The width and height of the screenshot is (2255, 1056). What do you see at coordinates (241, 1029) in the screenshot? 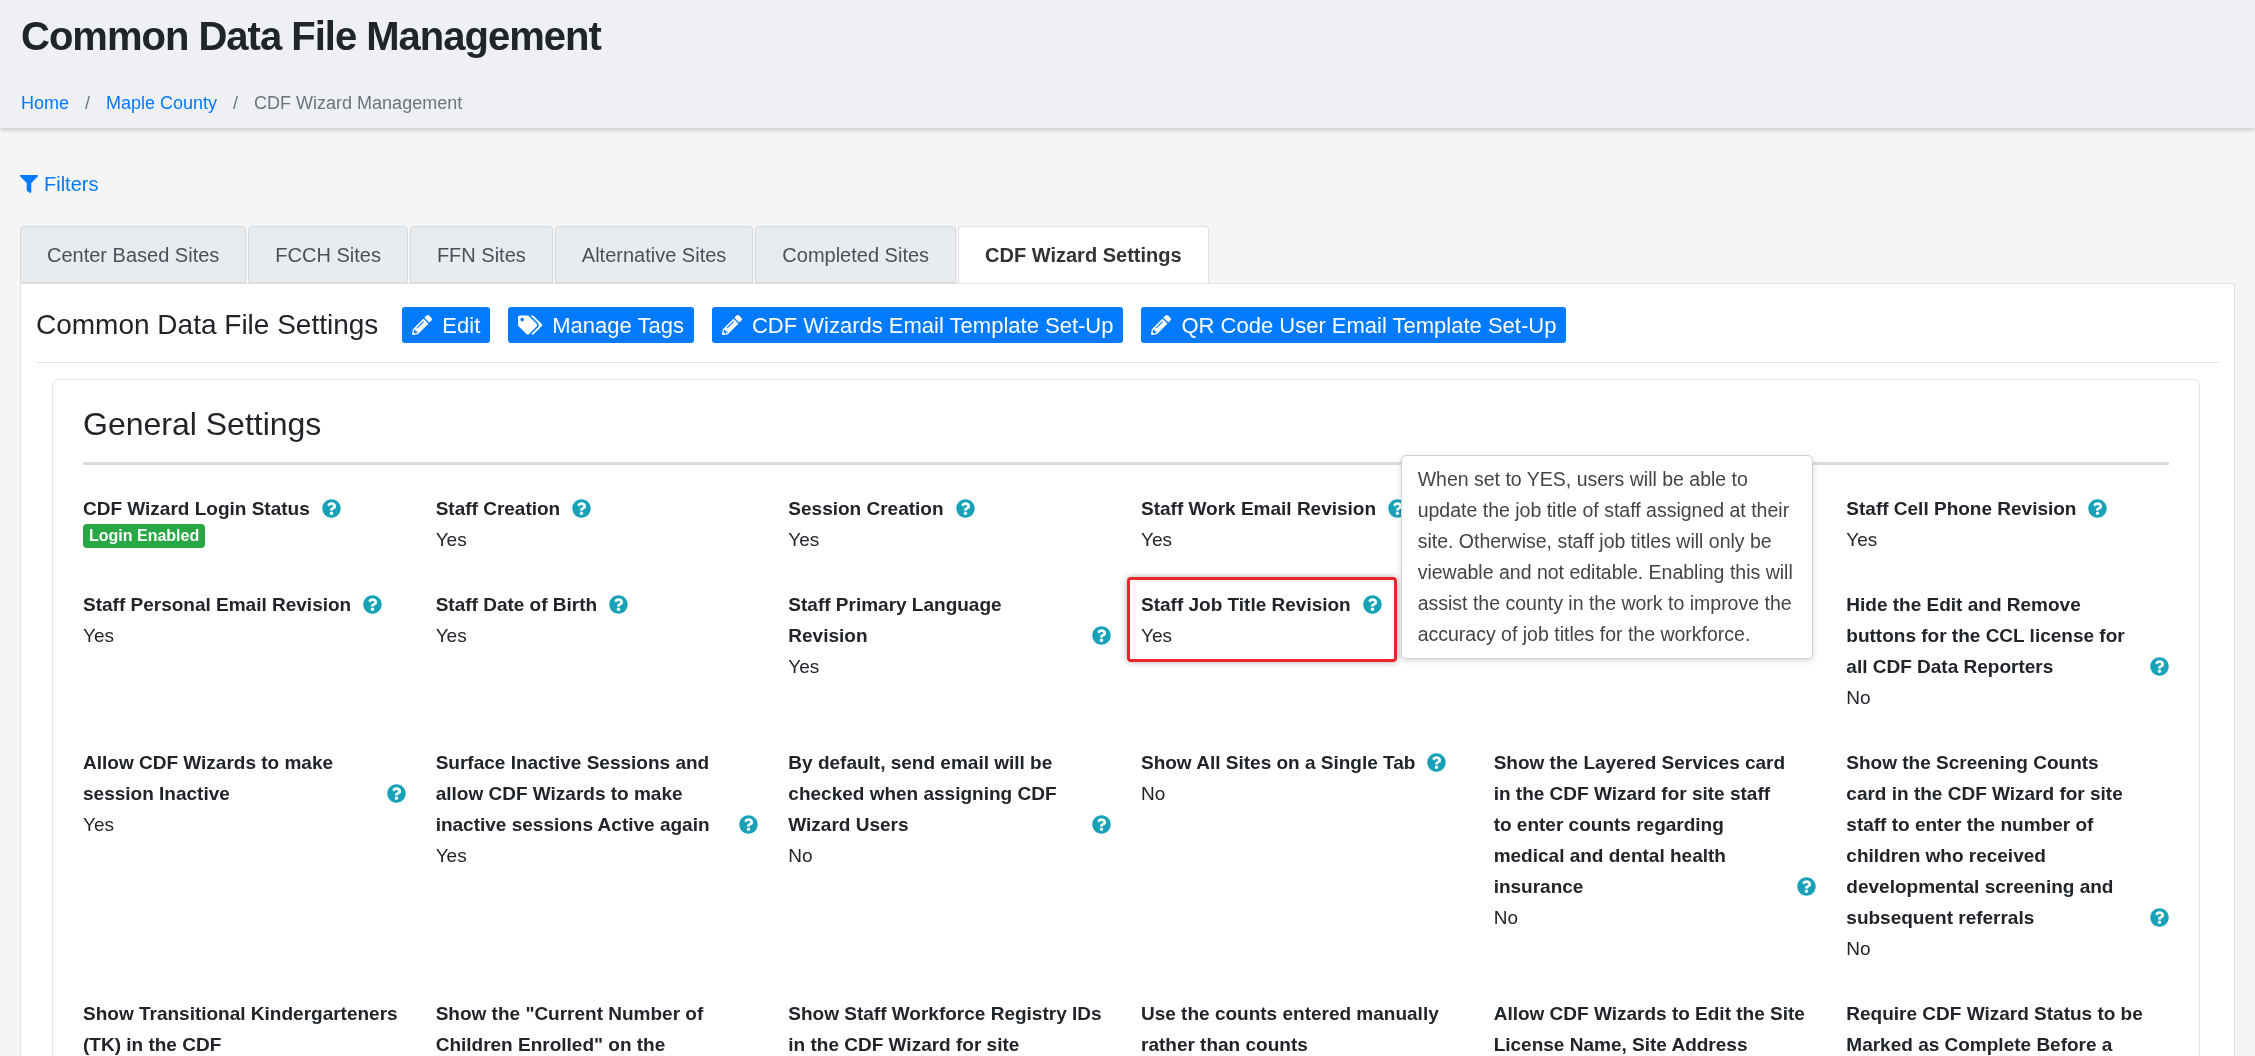
I see `setting-label: Show Transitional Kindergarteners (TK) in the CDF` at bounding box center [241, 1029].